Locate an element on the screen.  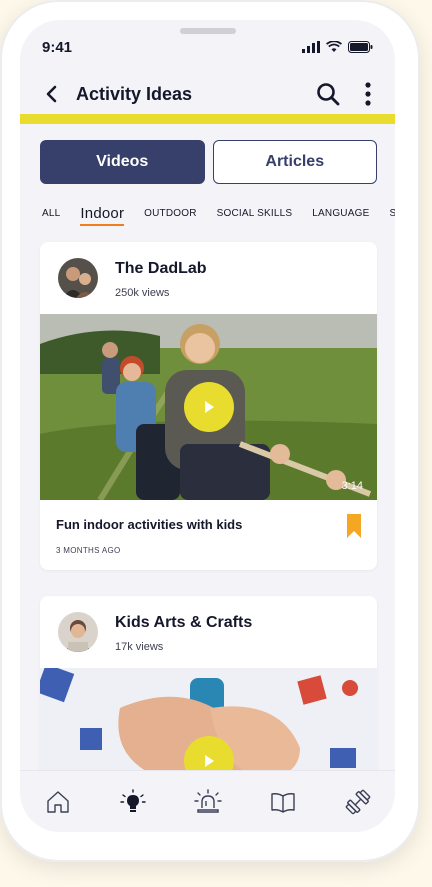
app-header: Activity Ideas is located at coordinates (207, 94).